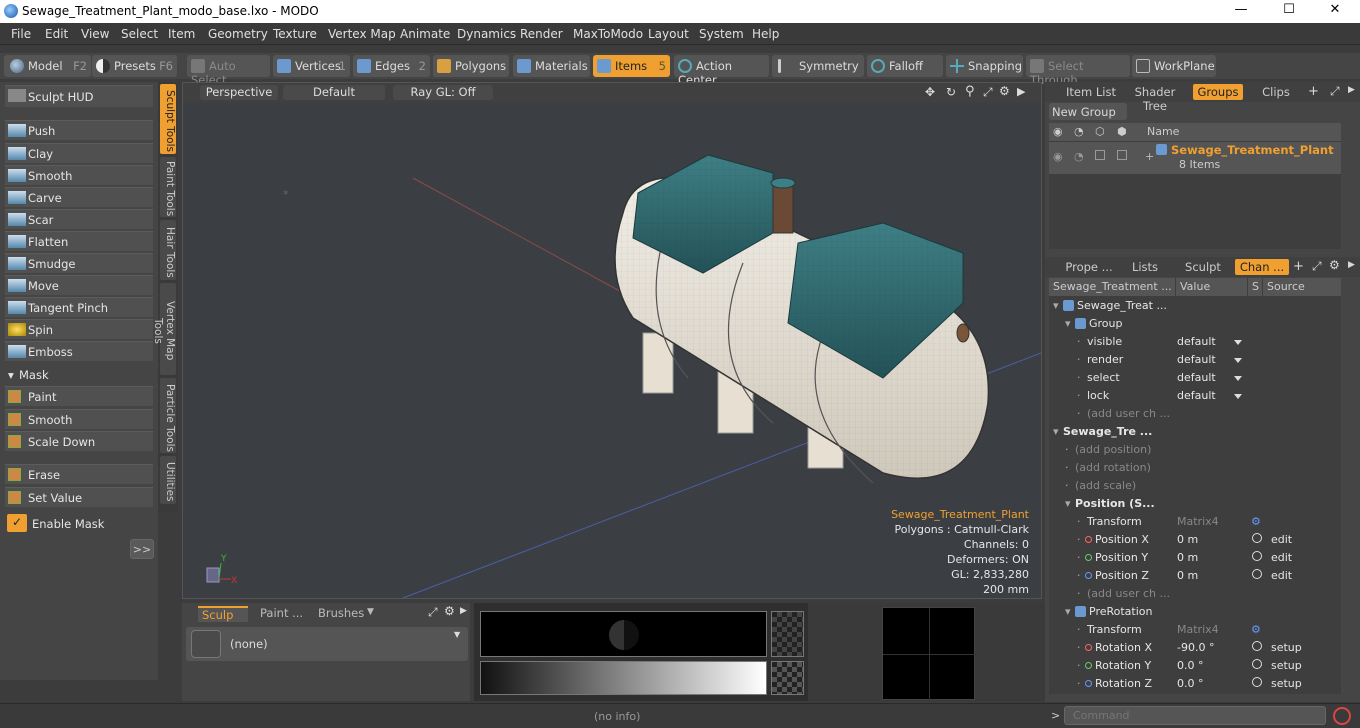  What do you see at coordinates (631, 66) in the screenshot?
I see `items-button: Items 5` at bounding box center [631, 66].